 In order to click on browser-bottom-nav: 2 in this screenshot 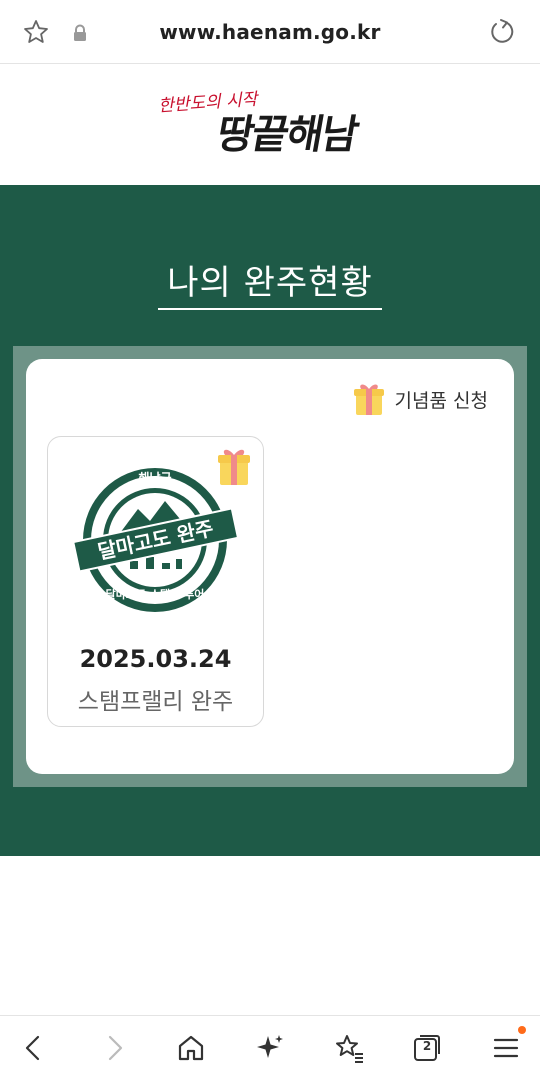, I will do `click(270, 1047)`.